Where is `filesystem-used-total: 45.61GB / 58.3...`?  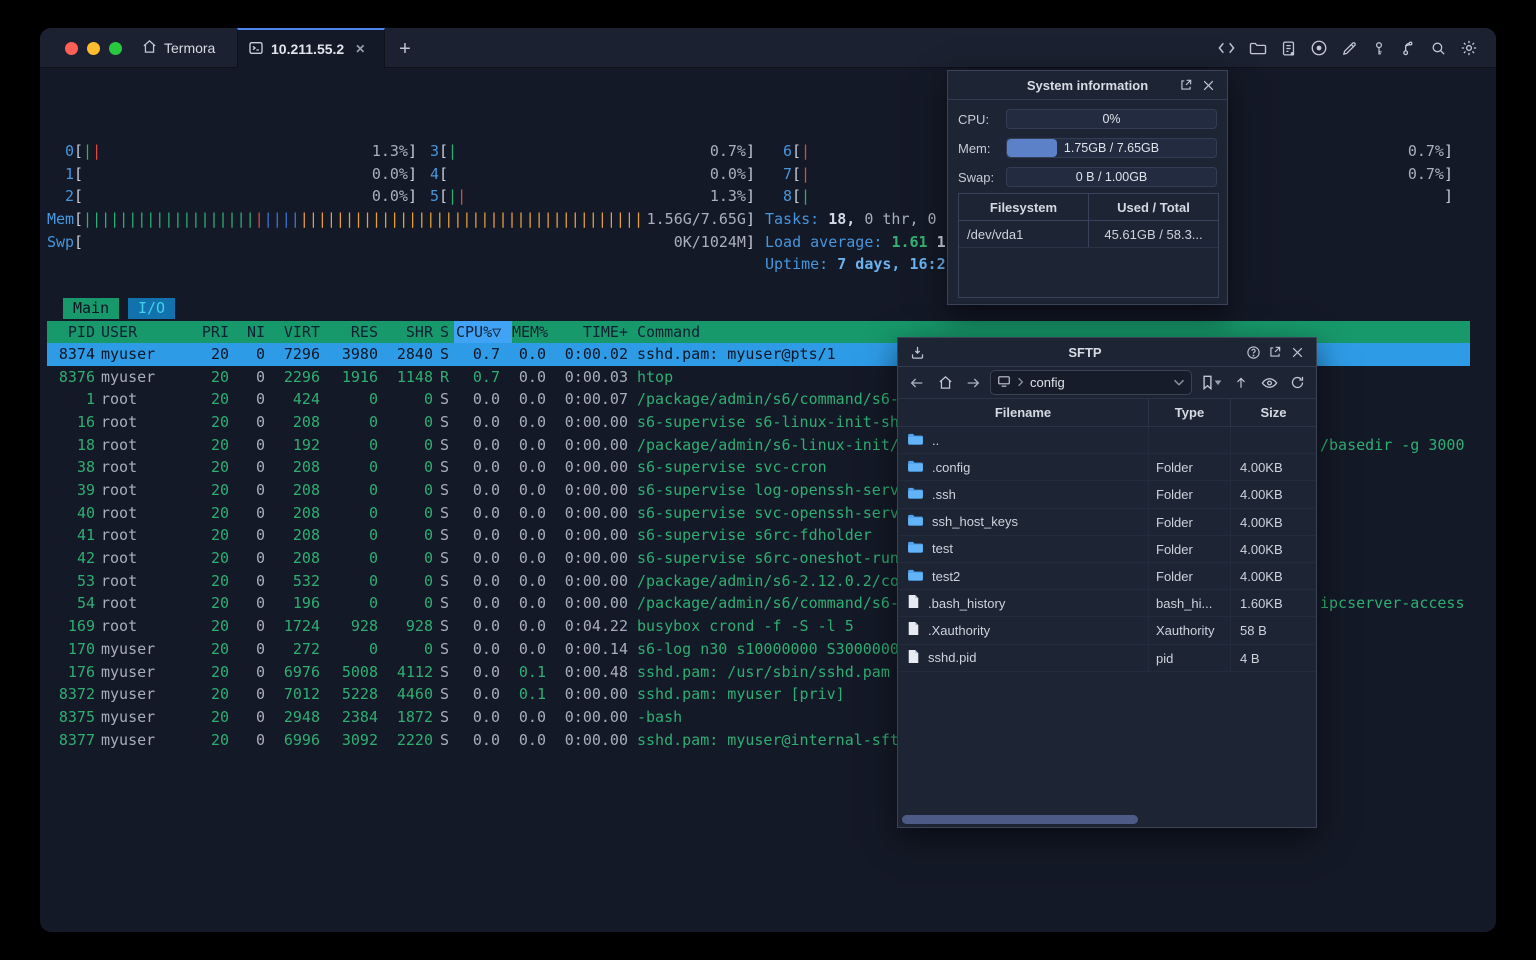
filesystem-used-total: 45.61GB / 58.3... is located at coordinates (1153, 234).